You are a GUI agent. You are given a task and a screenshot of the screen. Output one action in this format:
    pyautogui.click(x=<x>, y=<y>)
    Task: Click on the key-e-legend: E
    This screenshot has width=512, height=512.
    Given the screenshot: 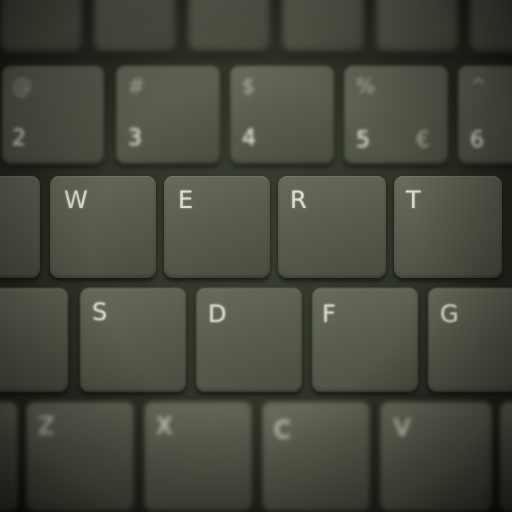 What is the action you would take?
    pyautogui.click(x=186, y=200)
    